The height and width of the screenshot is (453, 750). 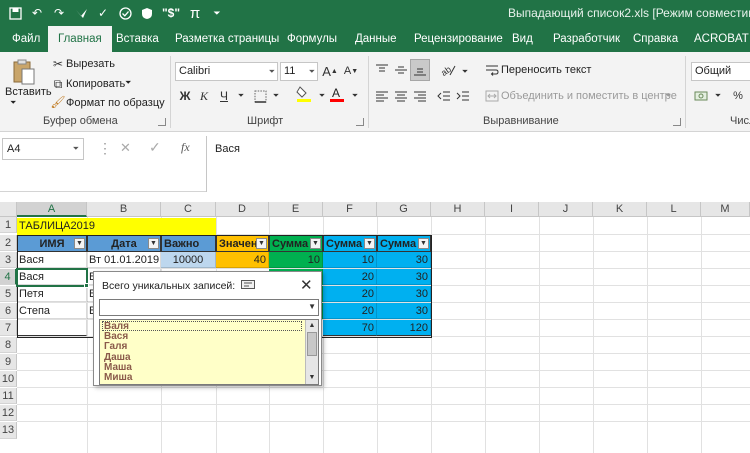 What do you see at coordinates (185, 96) in the screenshot?
I see `bold-button: Ж` at bounding box center [185, 96].